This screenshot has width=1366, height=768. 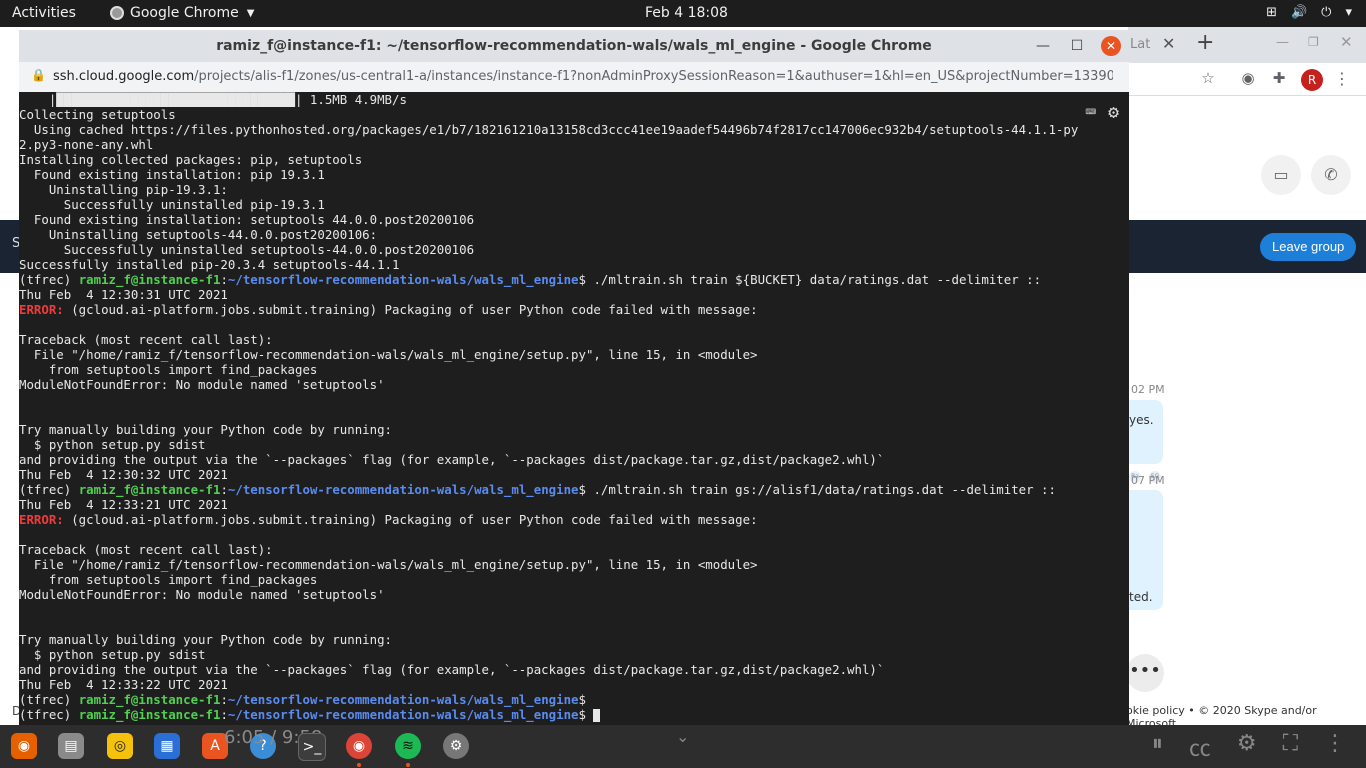 I want to click on chrome-icon: ◉, so click(x=359, y=746).